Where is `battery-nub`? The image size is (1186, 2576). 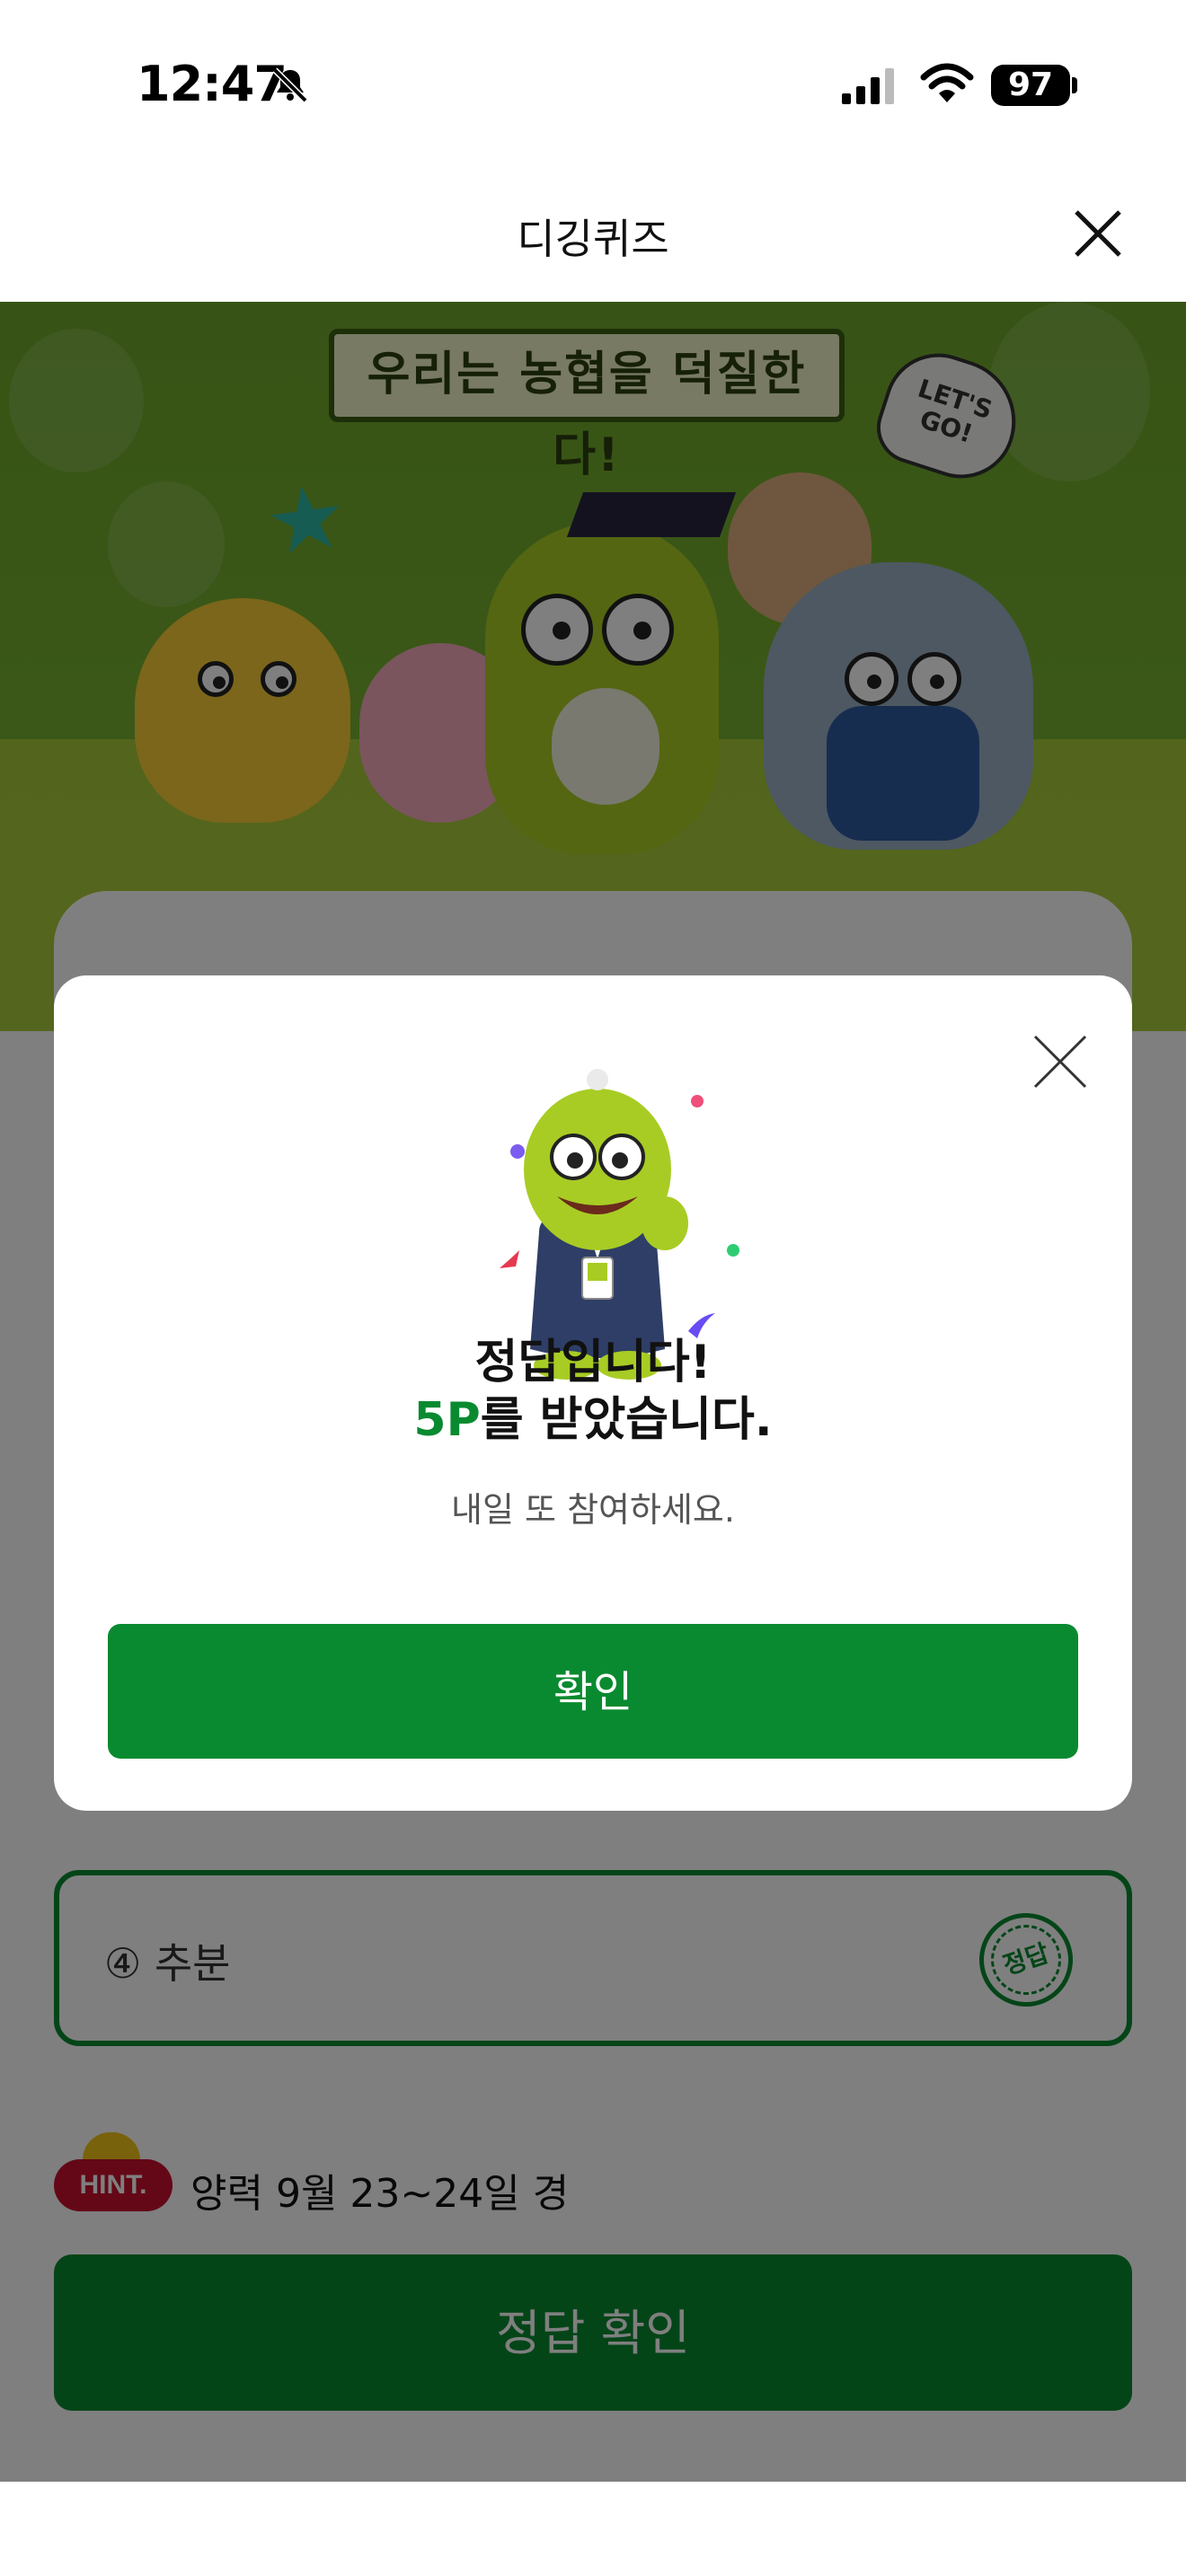
battery-nub is located at coordinates (1074, 85).